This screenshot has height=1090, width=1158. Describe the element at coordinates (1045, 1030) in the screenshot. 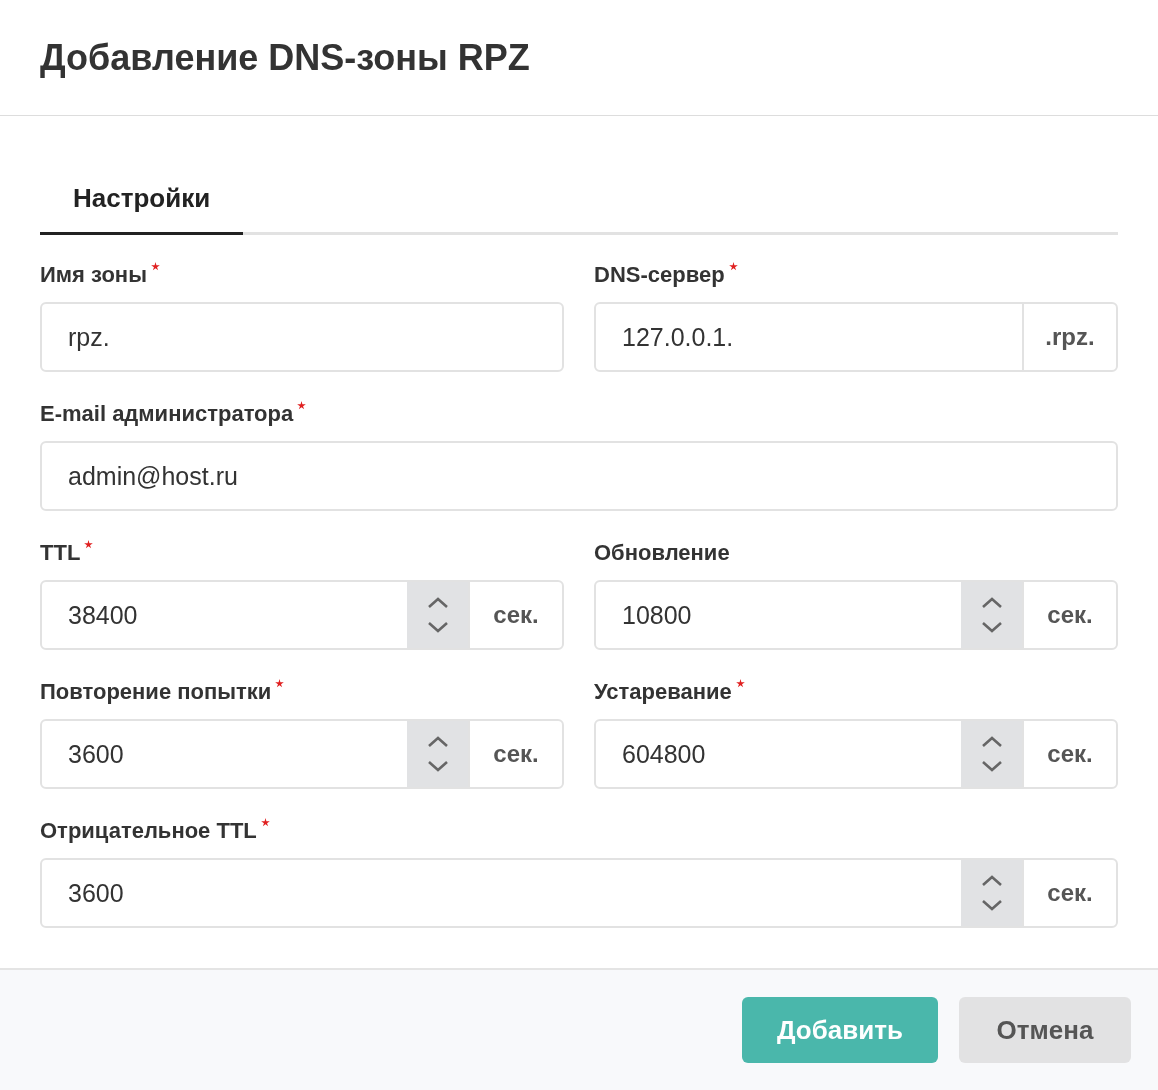

I see `cancel-button: Отмена` at that location.